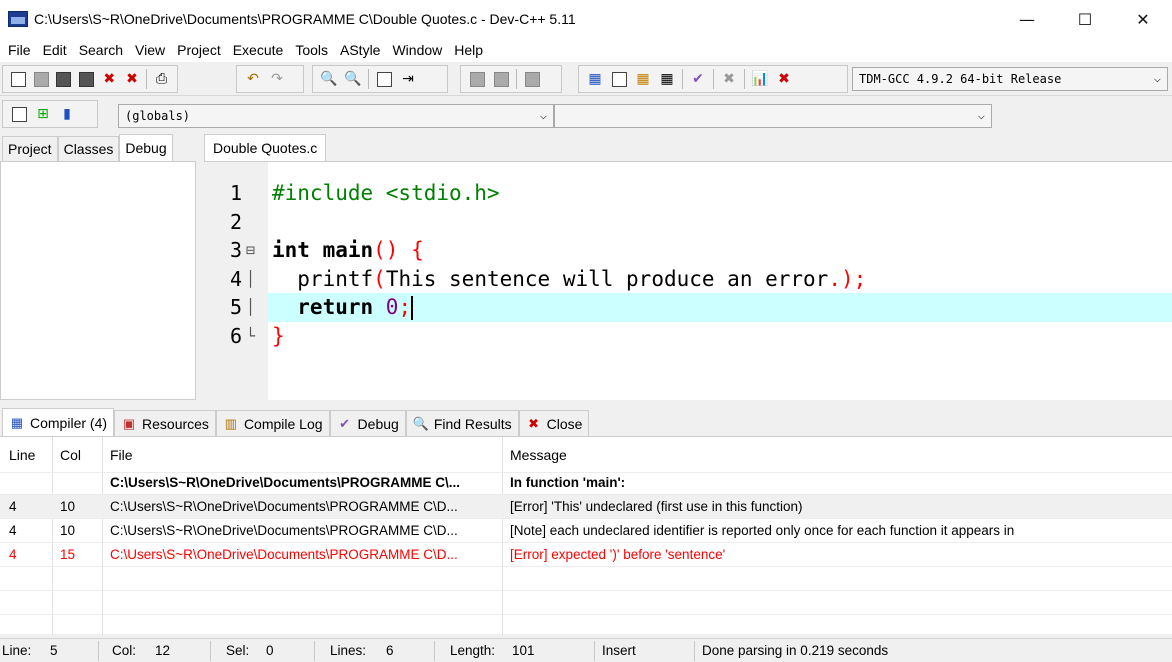  Describe the element at coordinates (501, 79) in the screenshot. I see `remove-from-project-icon` at that location.